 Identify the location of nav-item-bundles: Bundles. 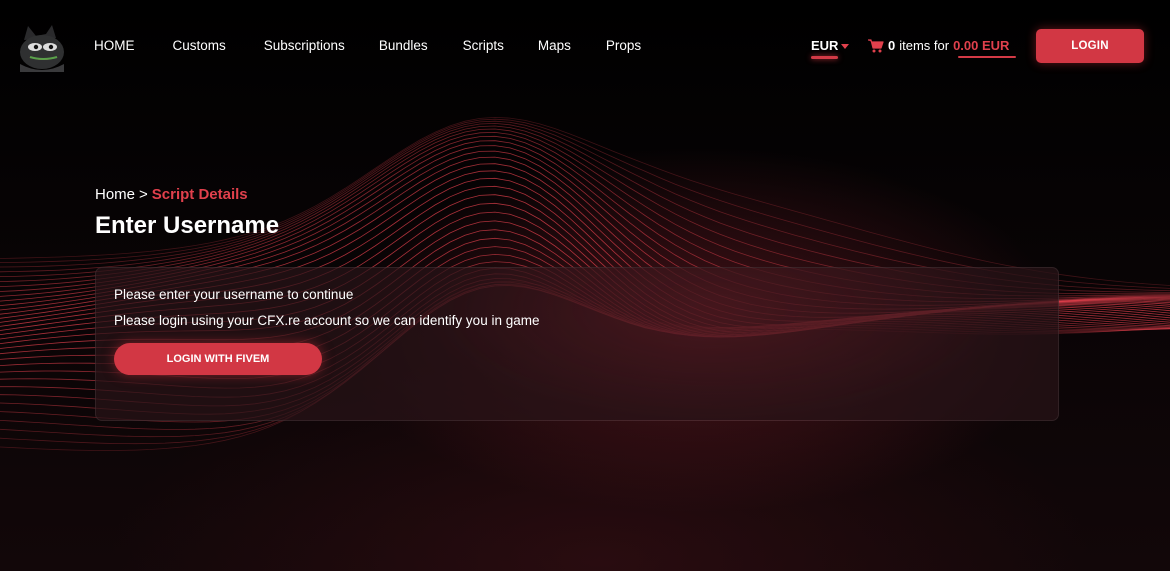
(403, 45).